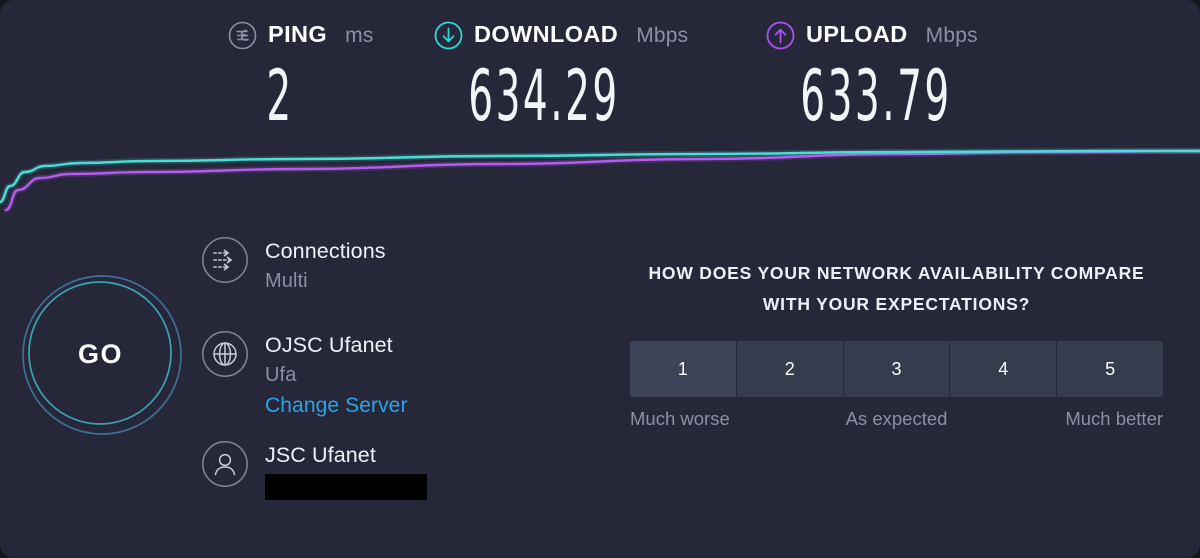 The image size is (1200, 558). Describe the element at coordinates (280, 96) in the screenshot. I see `metric-ping-value: 2` at that location.